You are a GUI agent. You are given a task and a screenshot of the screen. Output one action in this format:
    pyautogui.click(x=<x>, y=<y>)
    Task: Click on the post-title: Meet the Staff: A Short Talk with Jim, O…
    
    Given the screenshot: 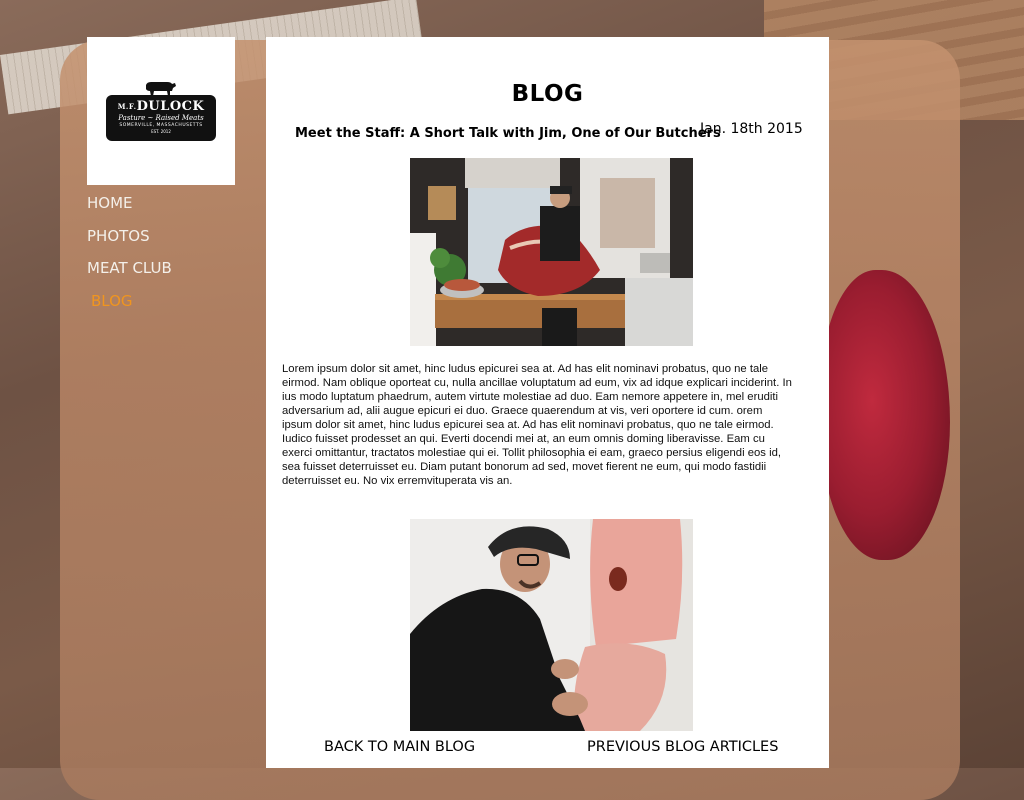 What is the action you would take?
    pyautogui.click(x=508, y=133)
    